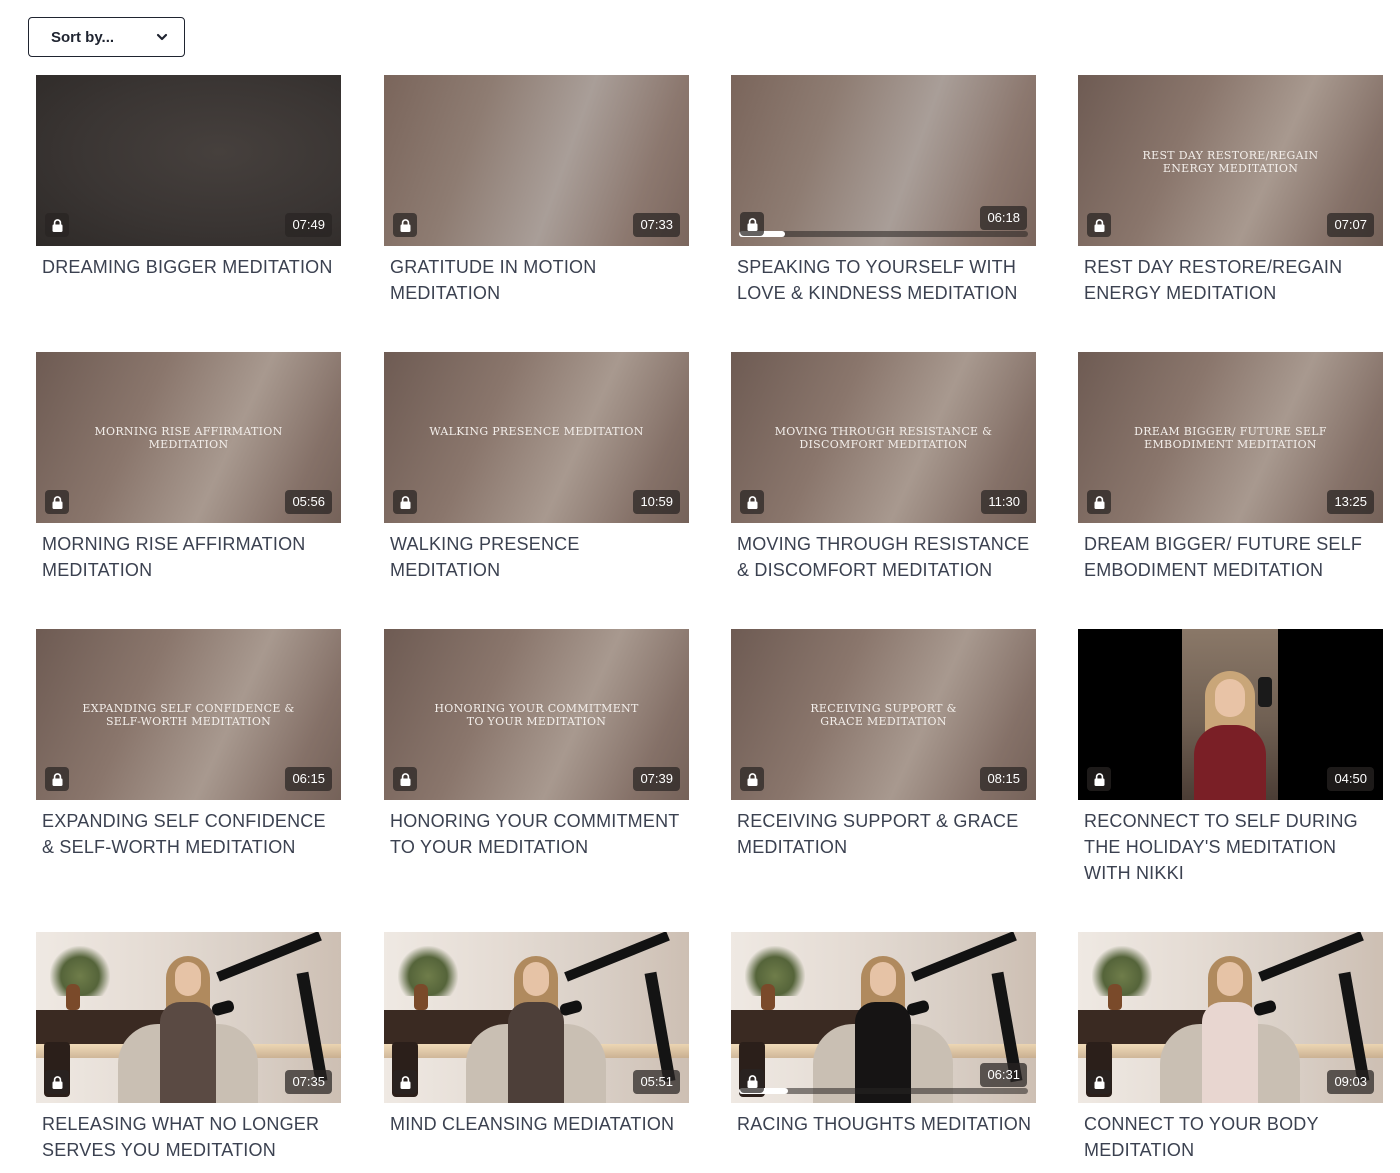 The width and height of the screenshot is (1400, 1173). I want to click on thumbnail-title-overlay: RECEIVING SUPPORT & GRACE MEDITATION, so click(883, 715).